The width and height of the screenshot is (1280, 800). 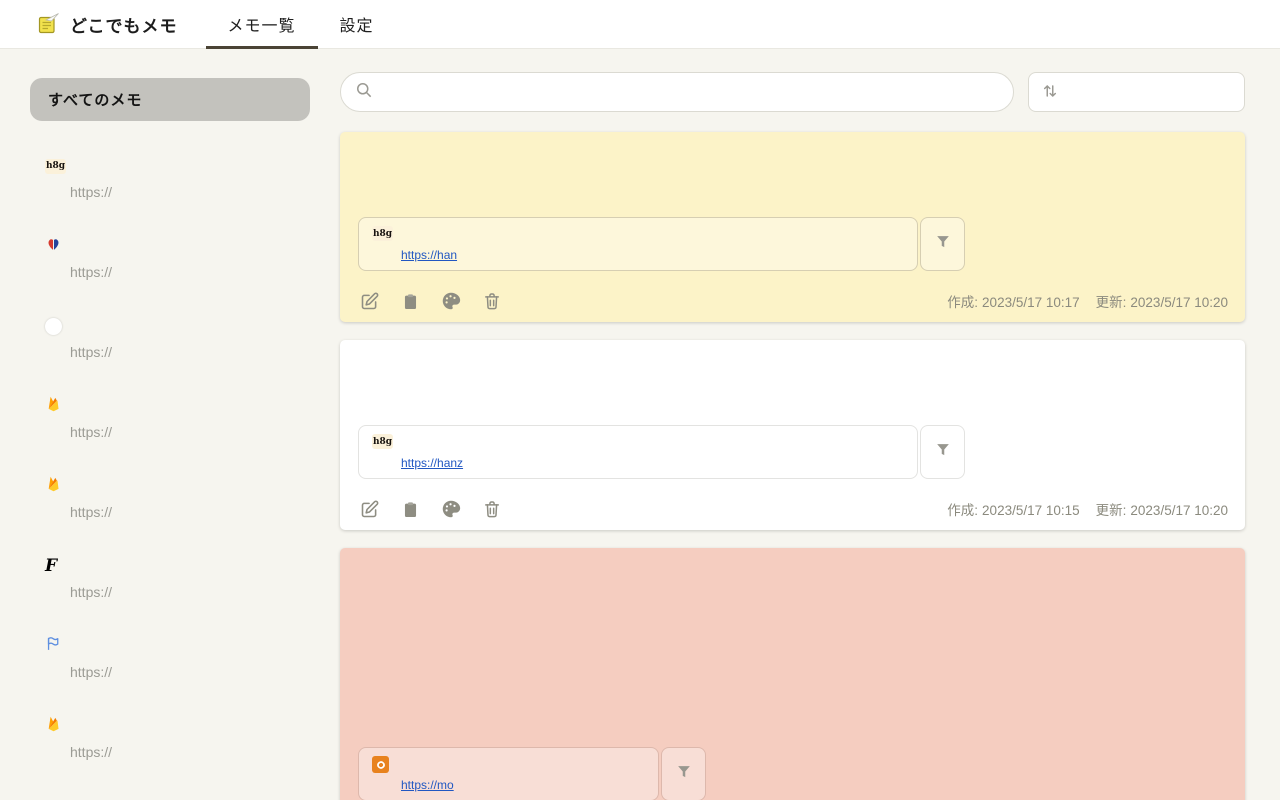 I want to click on f-favicon-icon: F, so click(x=51, y=565).